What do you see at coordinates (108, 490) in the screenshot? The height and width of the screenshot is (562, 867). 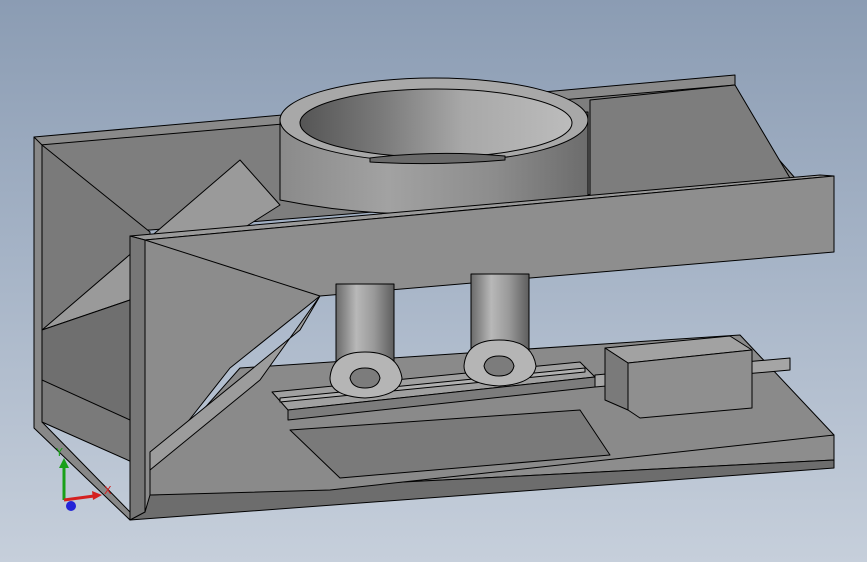 I see `x-axis-label: X` at bounding box center [108, 490].